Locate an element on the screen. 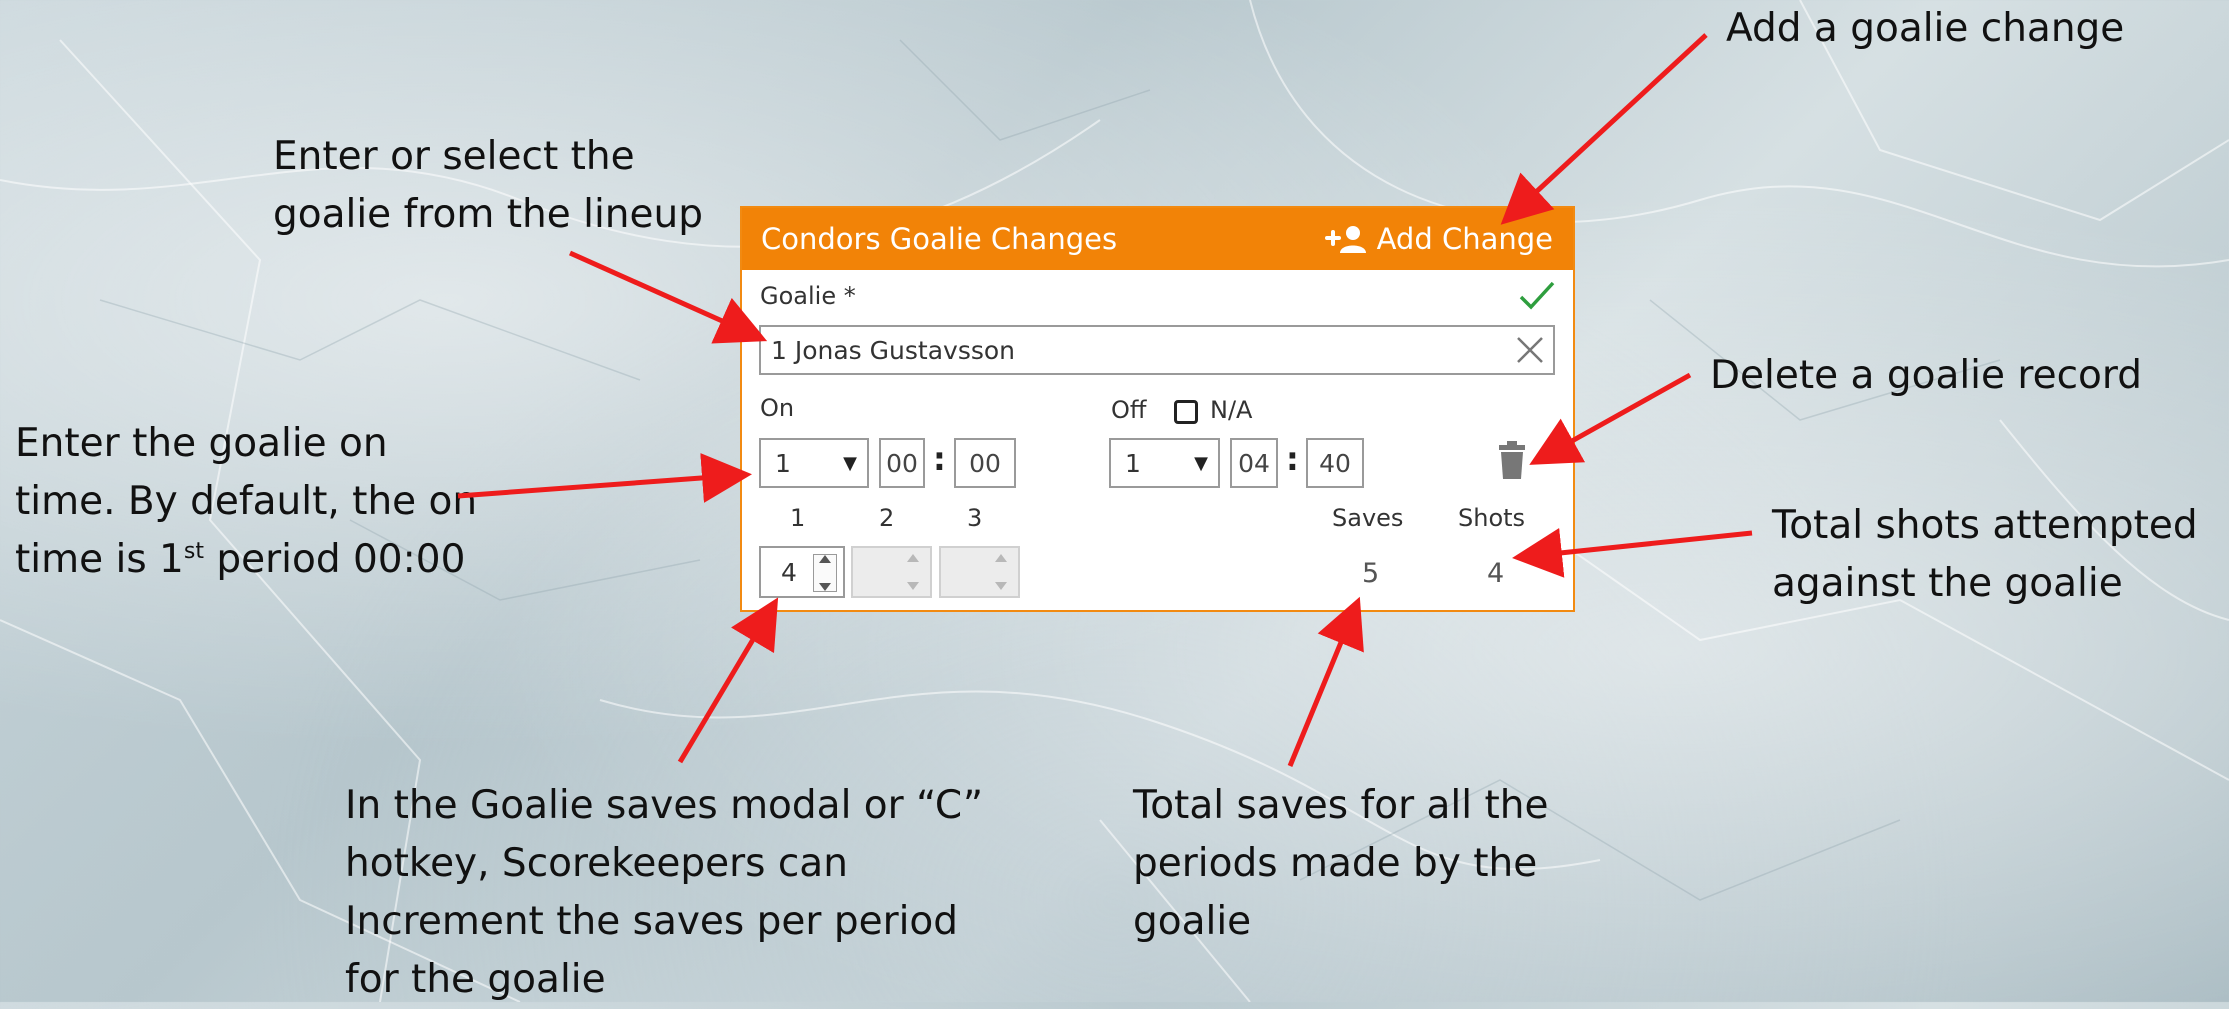 Image resolution: width=2229 pixels, height=1009 pixels. period-2-header: 2 is located at coordinates (887, 518).